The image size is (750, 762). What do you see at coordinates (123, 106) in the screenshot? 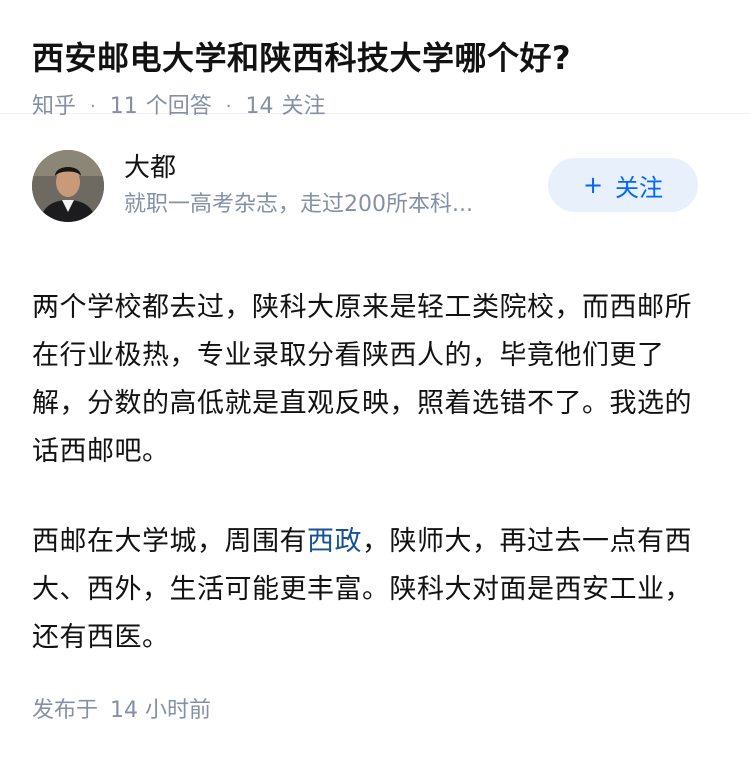
I see `answer-count: 11` at bounding box center [123, 106].